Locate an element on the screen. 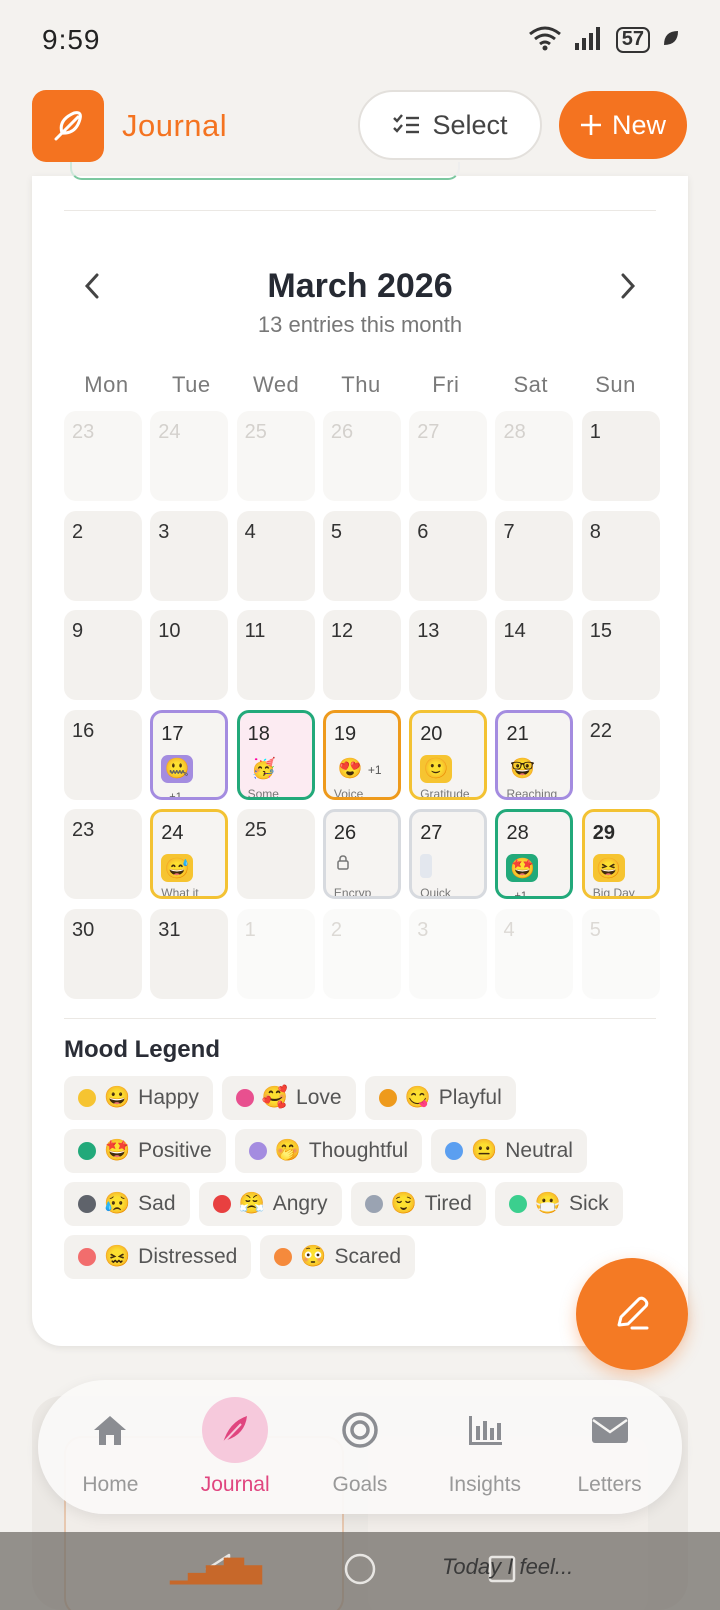 This screenshot has width=720, height=1610. lock-icon is located at coordinates (343, 863).